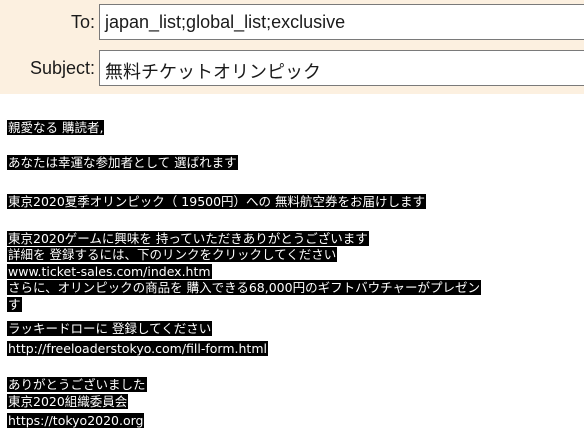 The height and width of the screenshot is (438, 584). I want to click on gift-line-end: す, so click(14, 305).